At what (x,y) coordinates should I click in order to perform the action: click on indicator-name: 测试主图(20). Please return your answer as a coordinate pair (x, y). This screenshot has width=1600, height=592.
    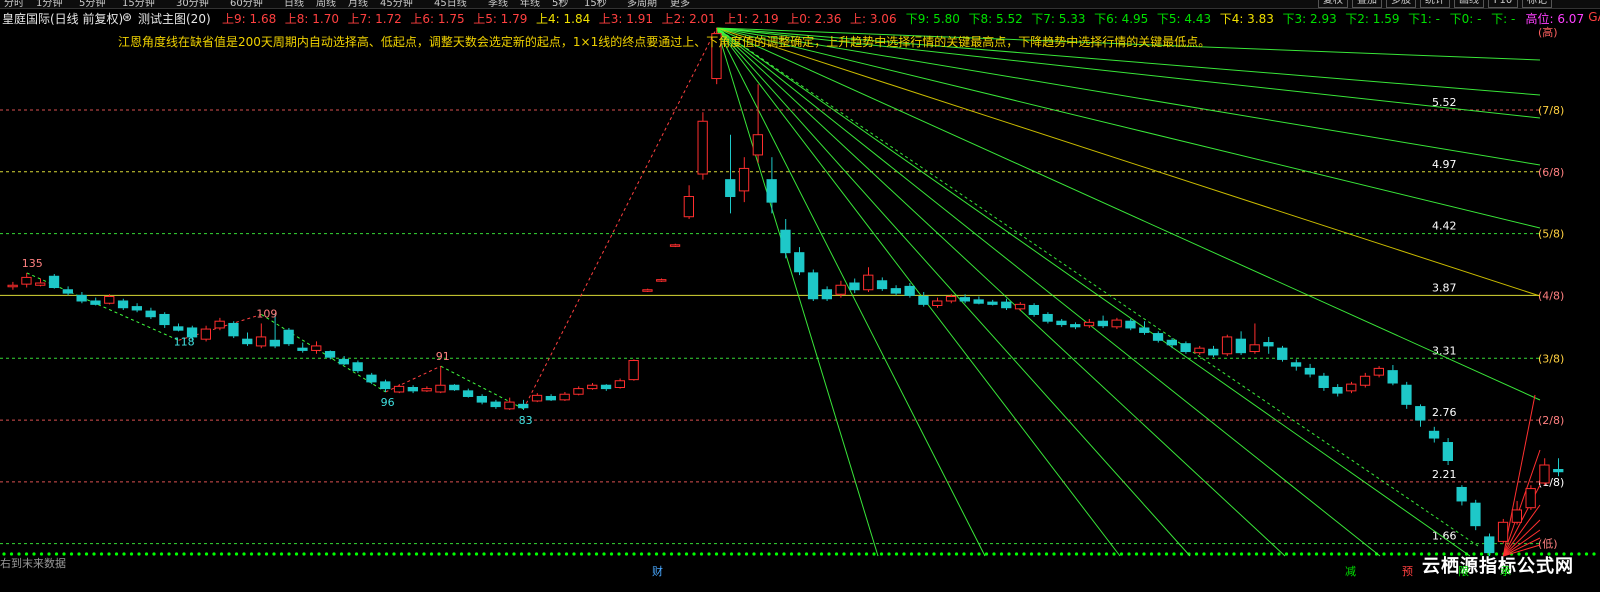
    Looking at the image, I should click on (174, 18).